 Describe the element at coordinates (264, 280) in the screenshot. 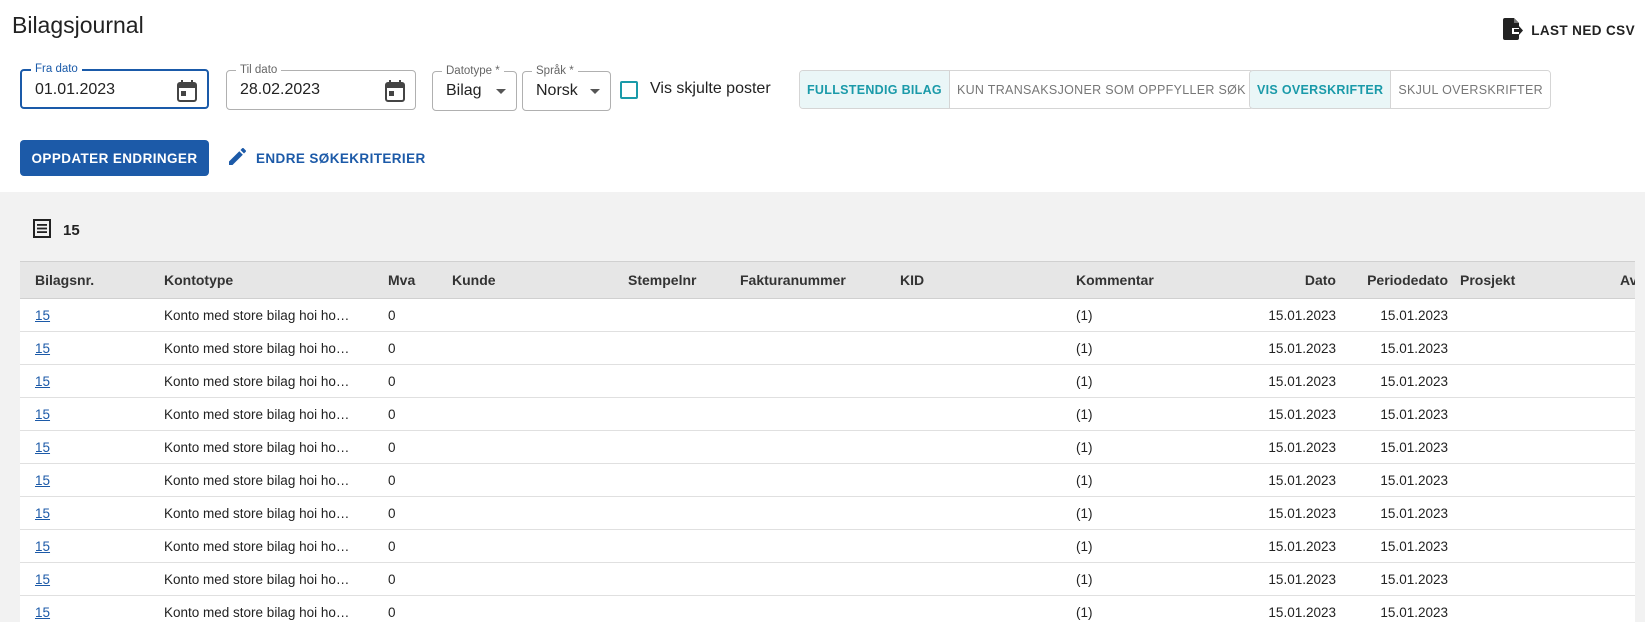

I see `column-header: Kontotype` at that location.